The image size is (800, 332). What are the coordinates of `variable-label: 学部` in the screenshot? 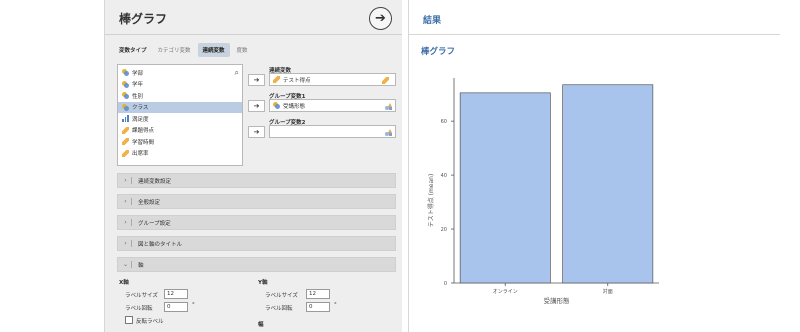 It's located at (138, 73).